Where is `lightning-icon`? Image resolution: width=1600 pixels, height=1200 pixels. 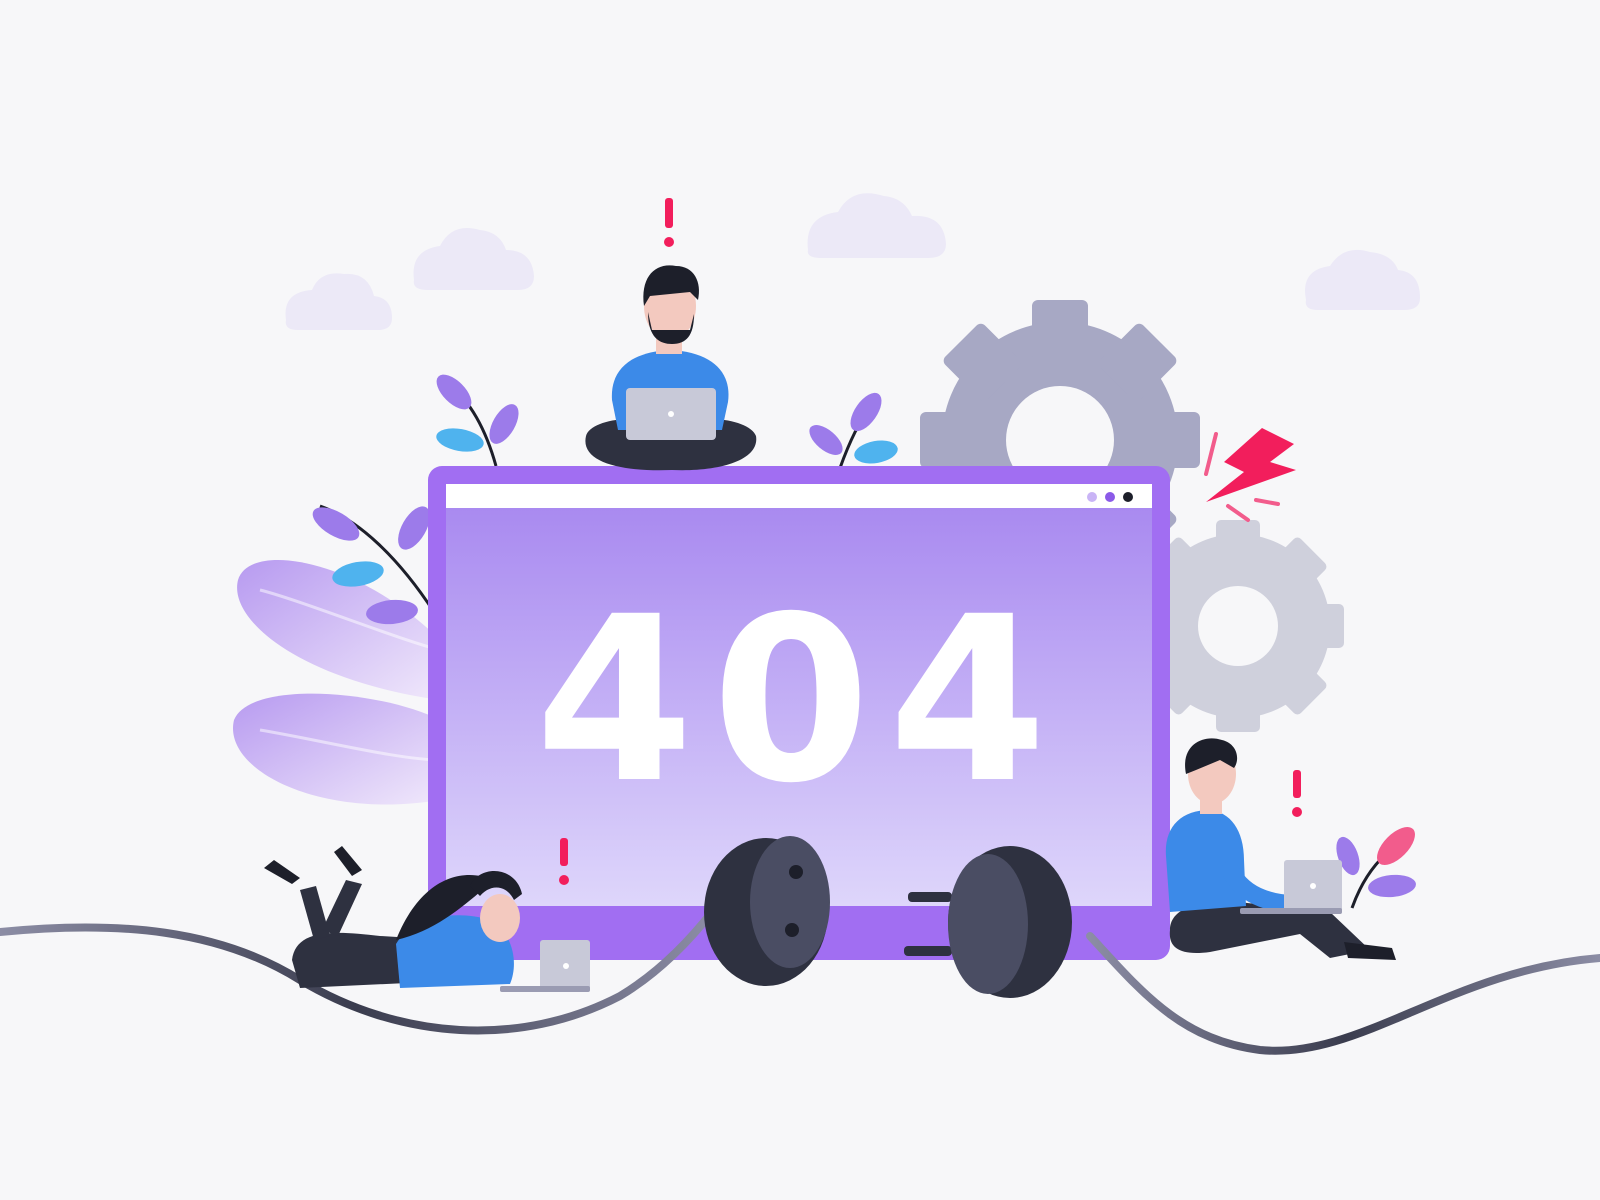
lightning-icon is located at coordinates (1250, 475).